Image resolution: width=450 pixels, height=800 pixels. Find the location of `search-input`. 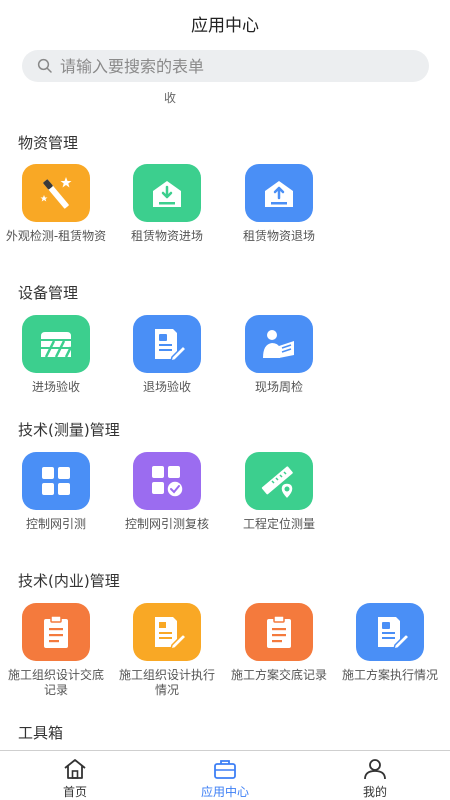

search-input is located at coordinates (230, 66).